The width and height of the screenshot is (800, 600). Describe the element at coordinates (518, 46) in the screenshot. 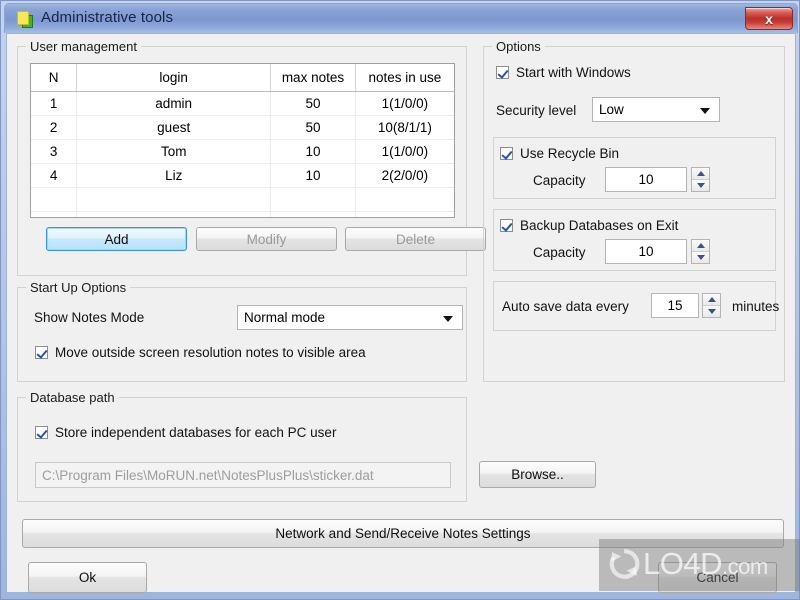

I see `options-legend: Options` at that location.